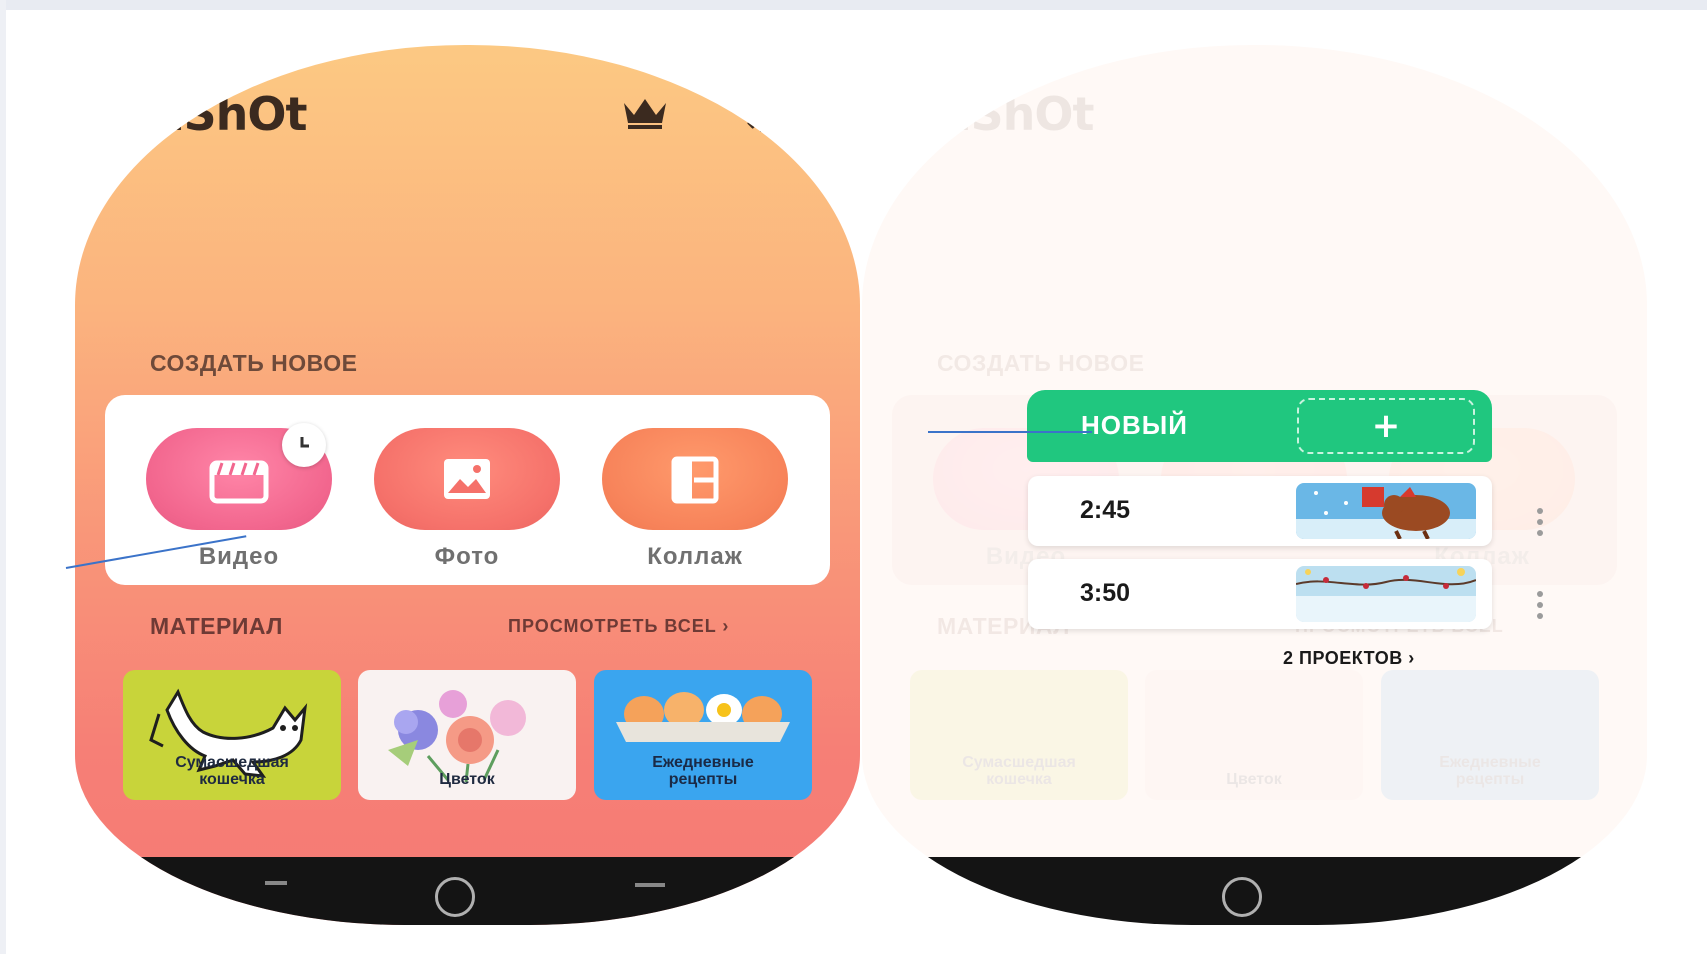 Image resolution: width=1707 pixels, height=954 pixels. Describe the element at coordinates (1343, 658) in the screenshot. I see `projects-count-label: 2 ПРОЕКТОВ` at that location.